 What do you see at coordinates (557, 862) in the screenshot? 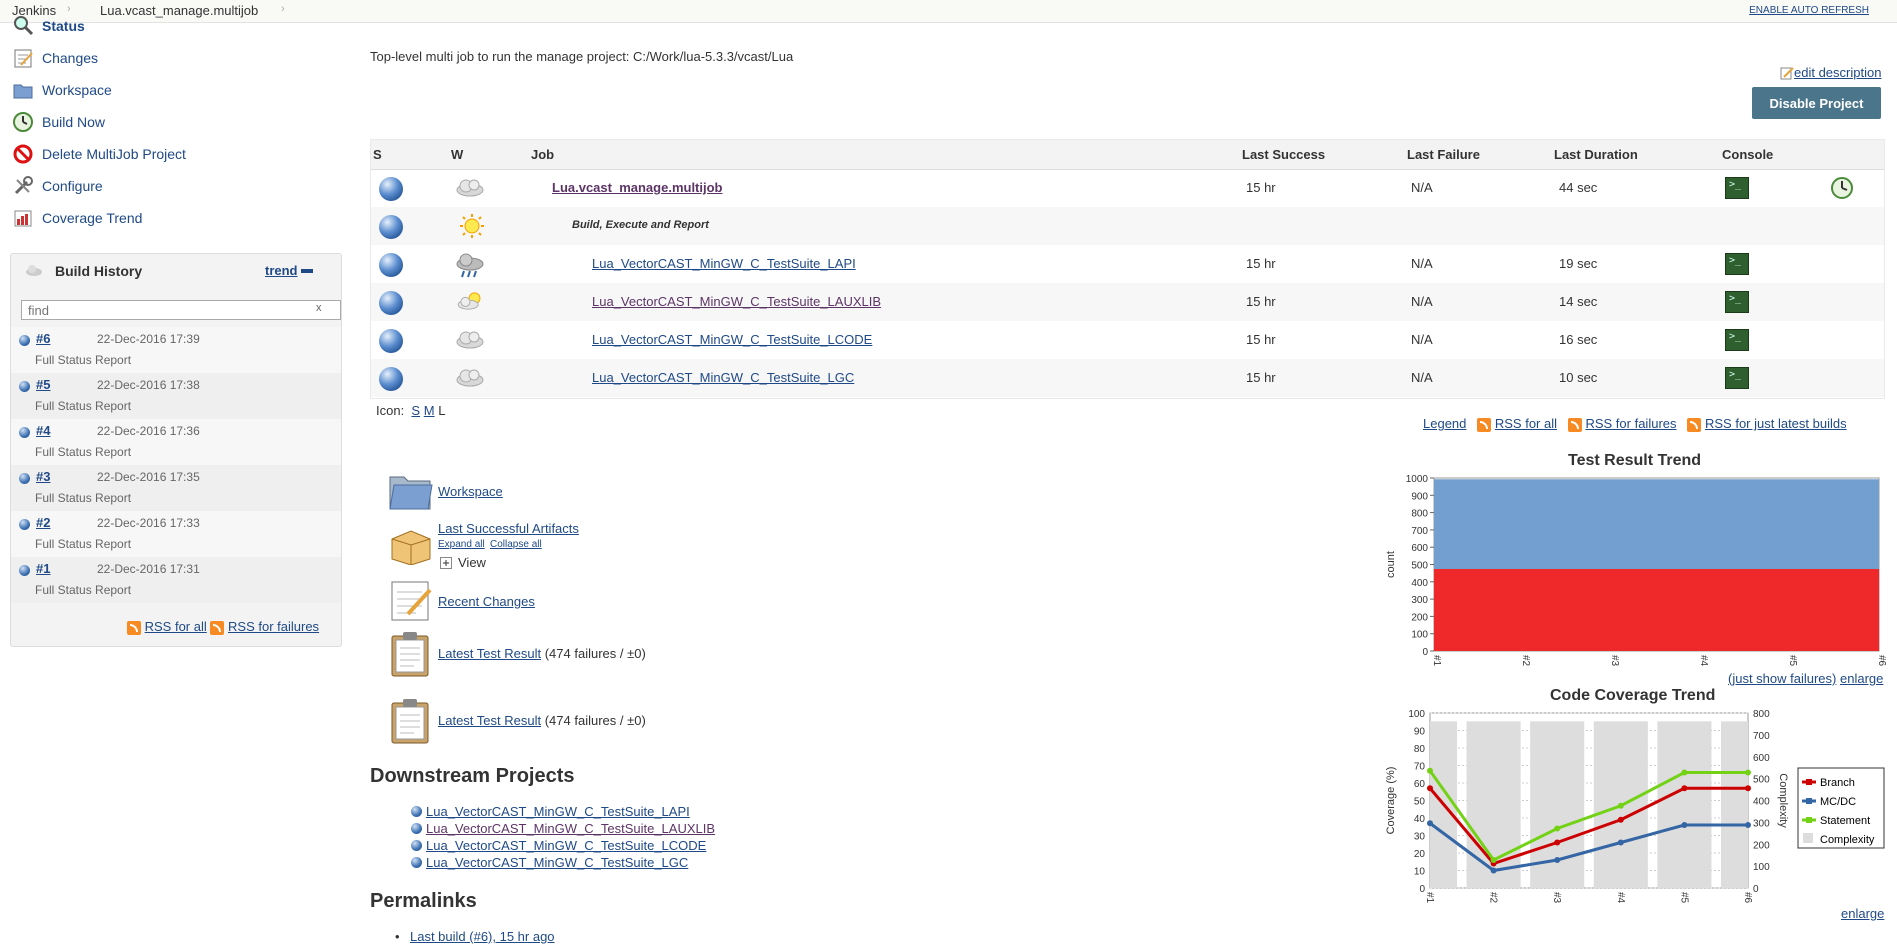
I see `downstream-link: Lua_VectorCAST_MinGW_C_TestSuite_LGC` at bounding box center [557, 862].